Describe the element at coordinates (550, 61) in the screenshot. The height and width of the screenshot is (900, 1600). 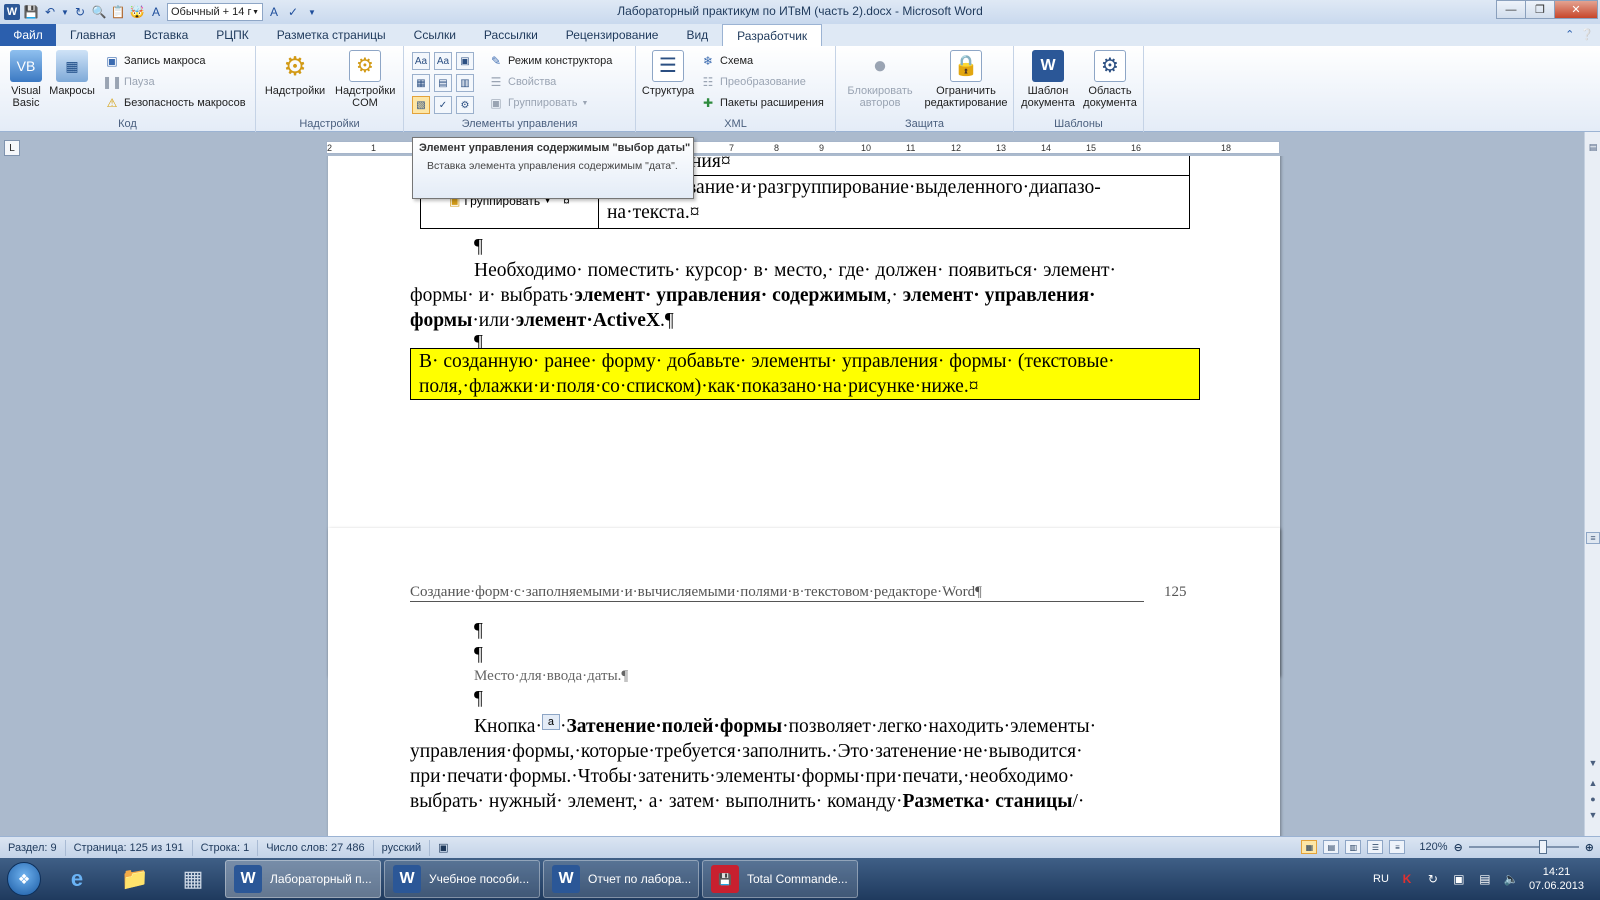
I see `design-mode-button: ✎ Режим конструктора` at that location.